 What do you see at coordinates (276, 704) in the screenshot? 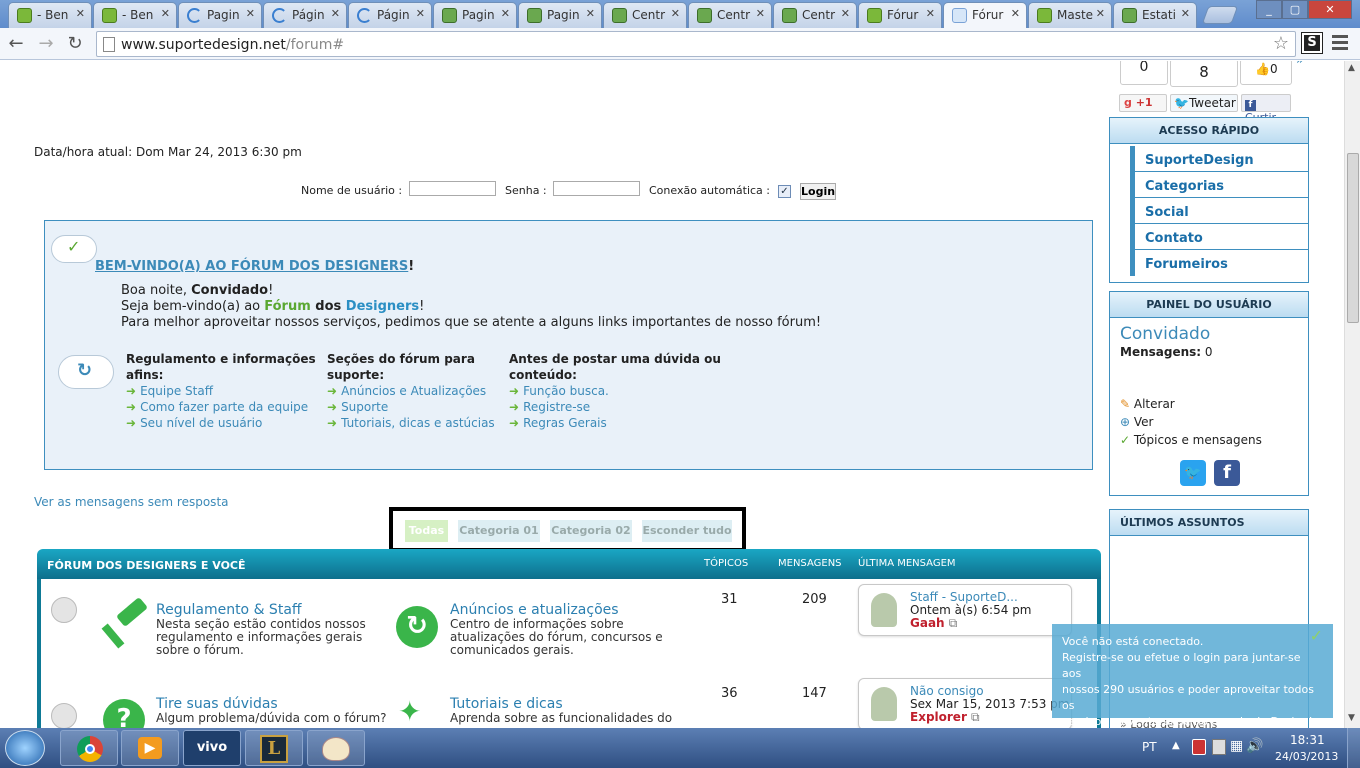
I see `forum-duvidas-link: Tire suas dúvidas` at bounding box center [276, 704].